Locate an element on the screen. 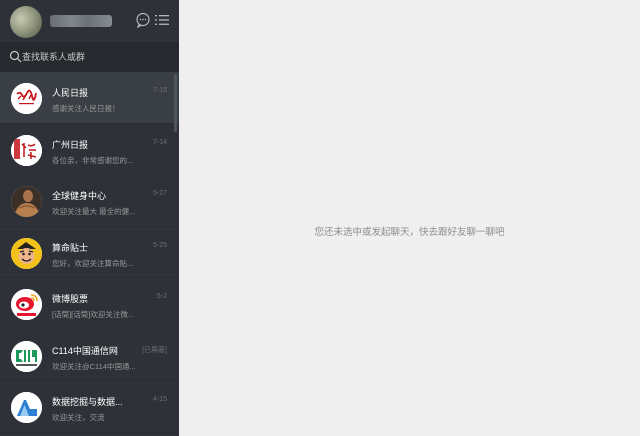  user-avatar is located at coordinates (26, 22).